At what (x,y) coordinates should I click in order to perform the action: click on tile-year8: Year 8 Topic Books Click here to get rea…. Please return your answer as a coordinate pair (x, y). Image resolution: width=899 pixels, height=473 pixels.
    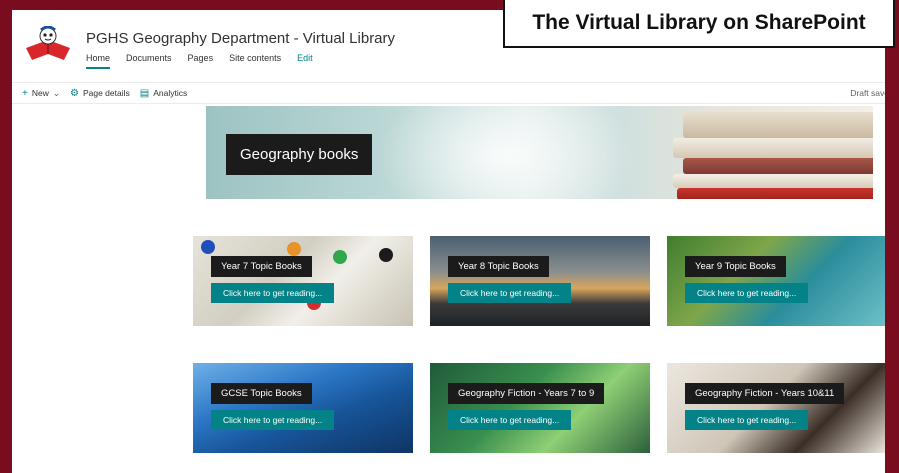
    Looking at the image, I should click on (540, 281).